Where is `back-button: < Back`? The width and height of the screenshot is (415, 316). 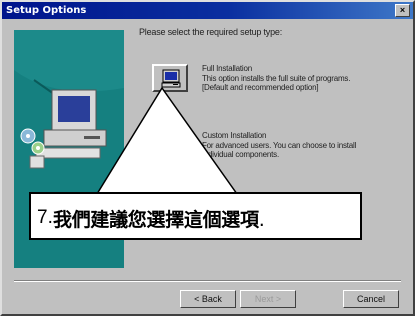
back-button: < Back is located at coordinates (208, 299).